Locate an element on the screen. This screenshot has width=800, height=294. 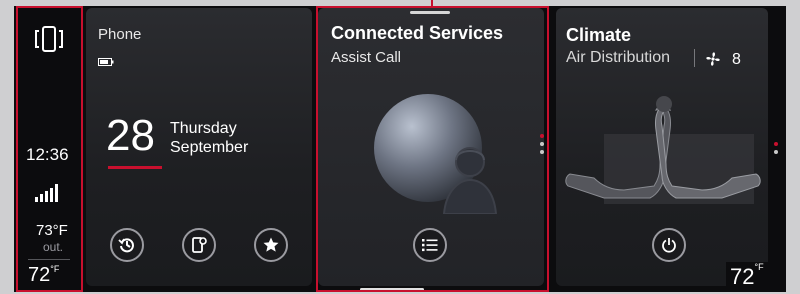
sidebar-highlight-frame is located at coordinates (49, 149).